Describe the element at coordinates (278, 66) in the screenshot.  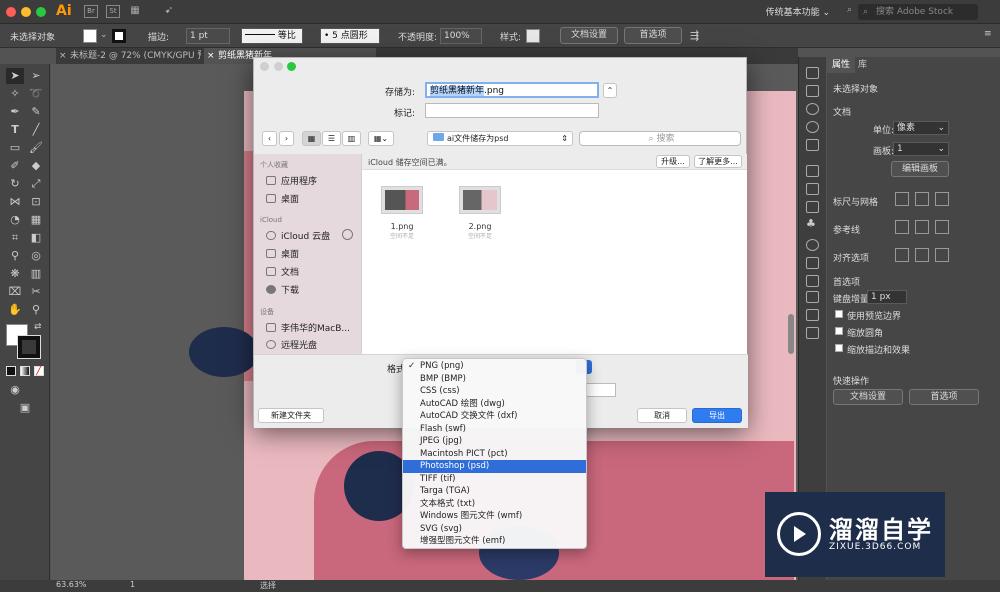
I see `dialog-minimize-button` at that location.